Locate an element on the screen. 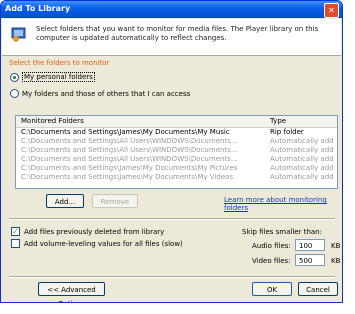  audio-size-input: 100 is located at coordinates (310, 245).